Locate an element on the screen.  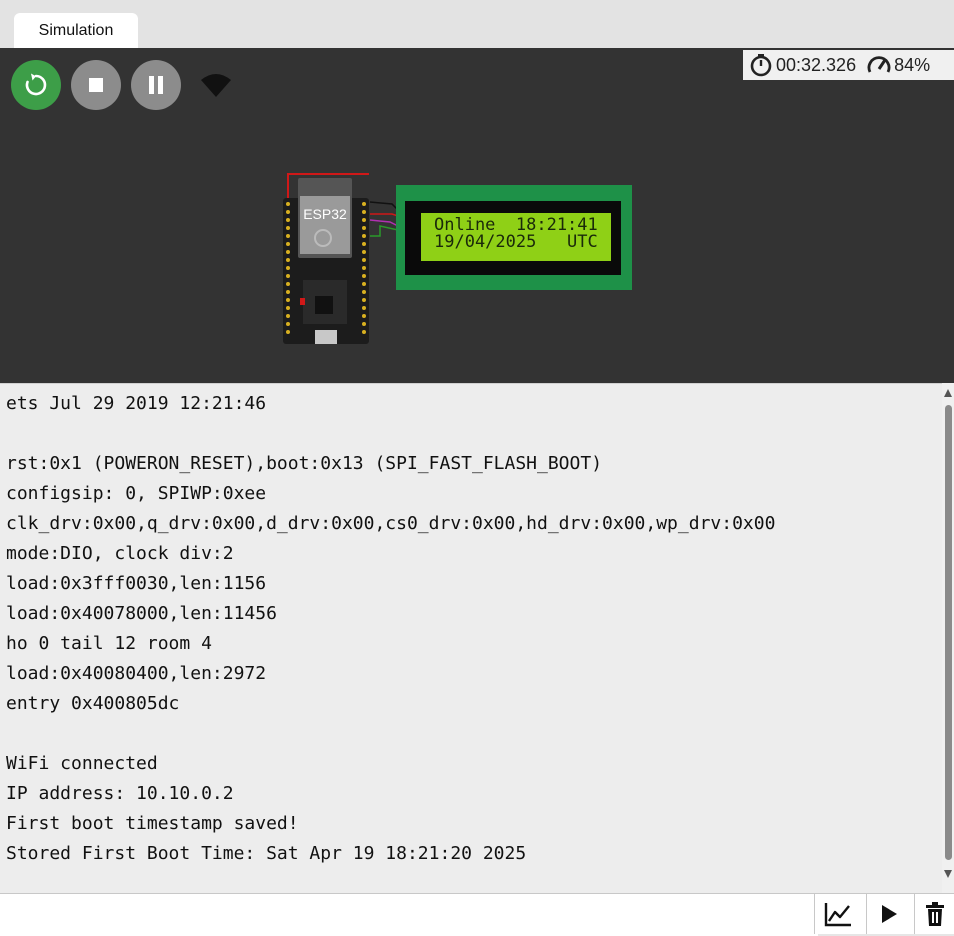
serial-scrollbar is located at coordinates (948, 638).